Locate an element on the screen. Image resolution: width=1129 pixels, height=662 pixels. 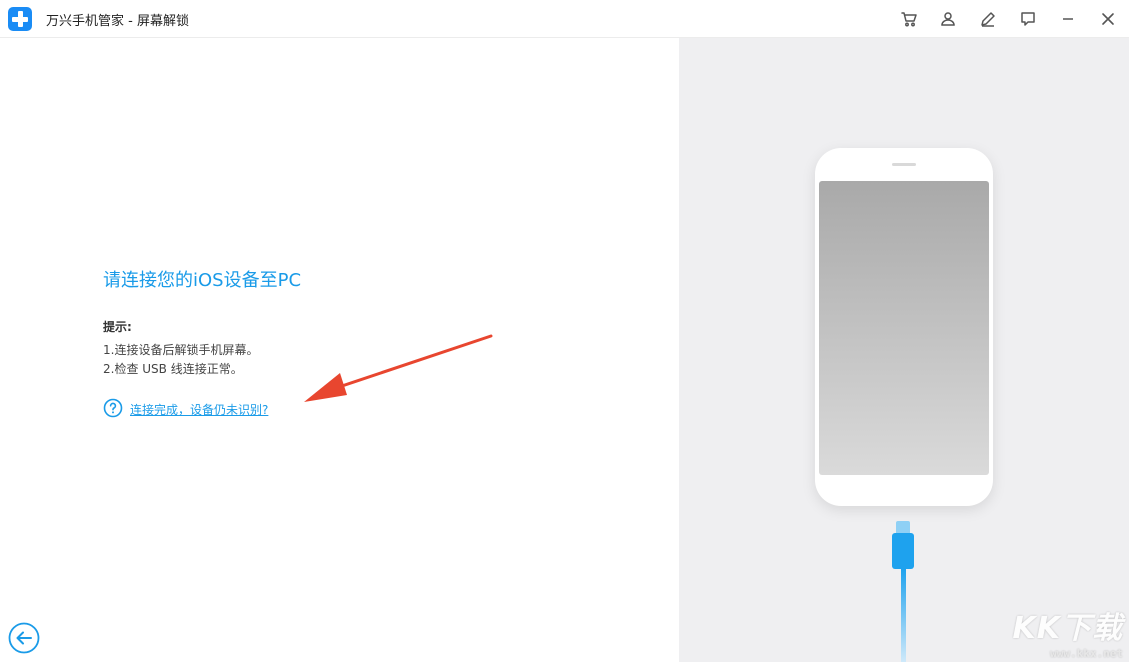
cart-icon is located at coordinates (909, 19).